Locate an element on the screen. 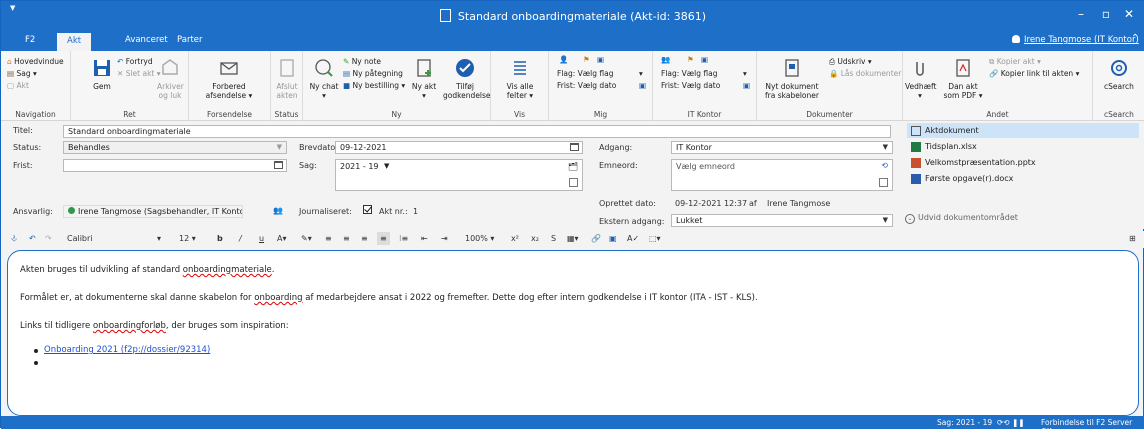 Image resolution: width=1144 pixels, height=436 pixels. font-color-icon: A▾ is located at coordinates (282, 238).